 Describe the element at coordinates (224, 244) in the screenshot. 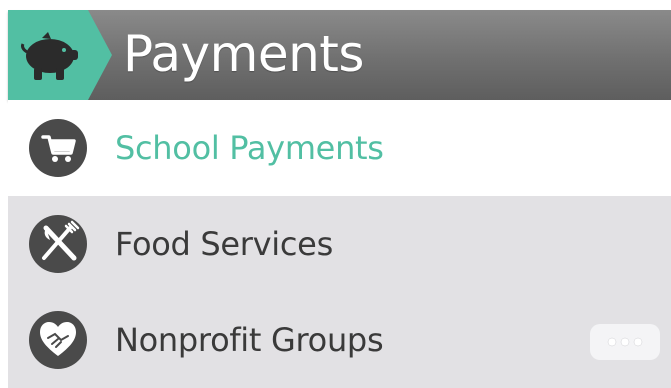

I see `menu-item-label: Food Services` at that location.